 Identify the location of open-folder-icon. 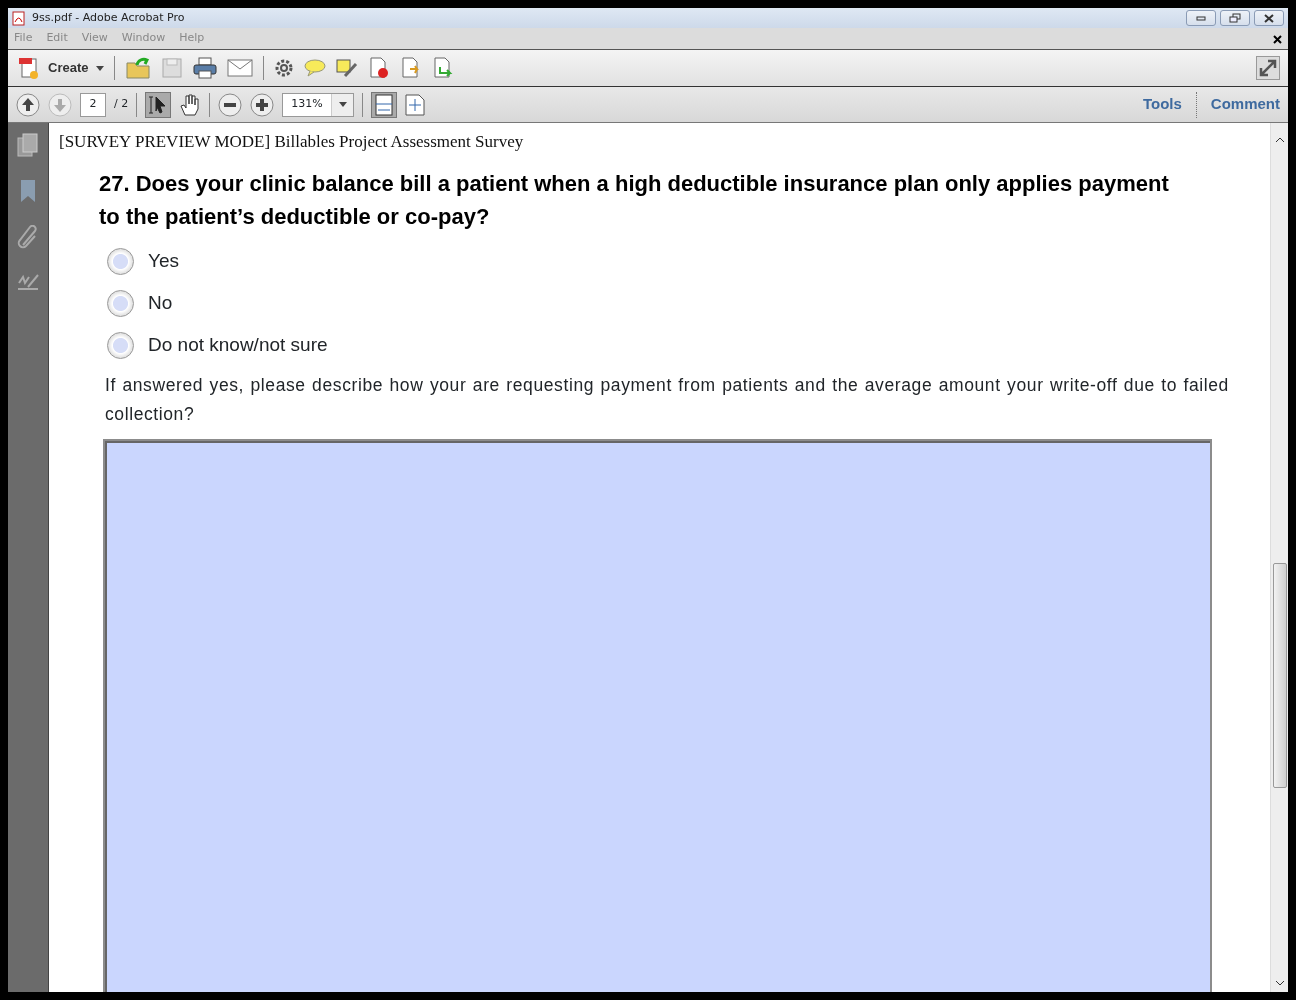
(138, 68).